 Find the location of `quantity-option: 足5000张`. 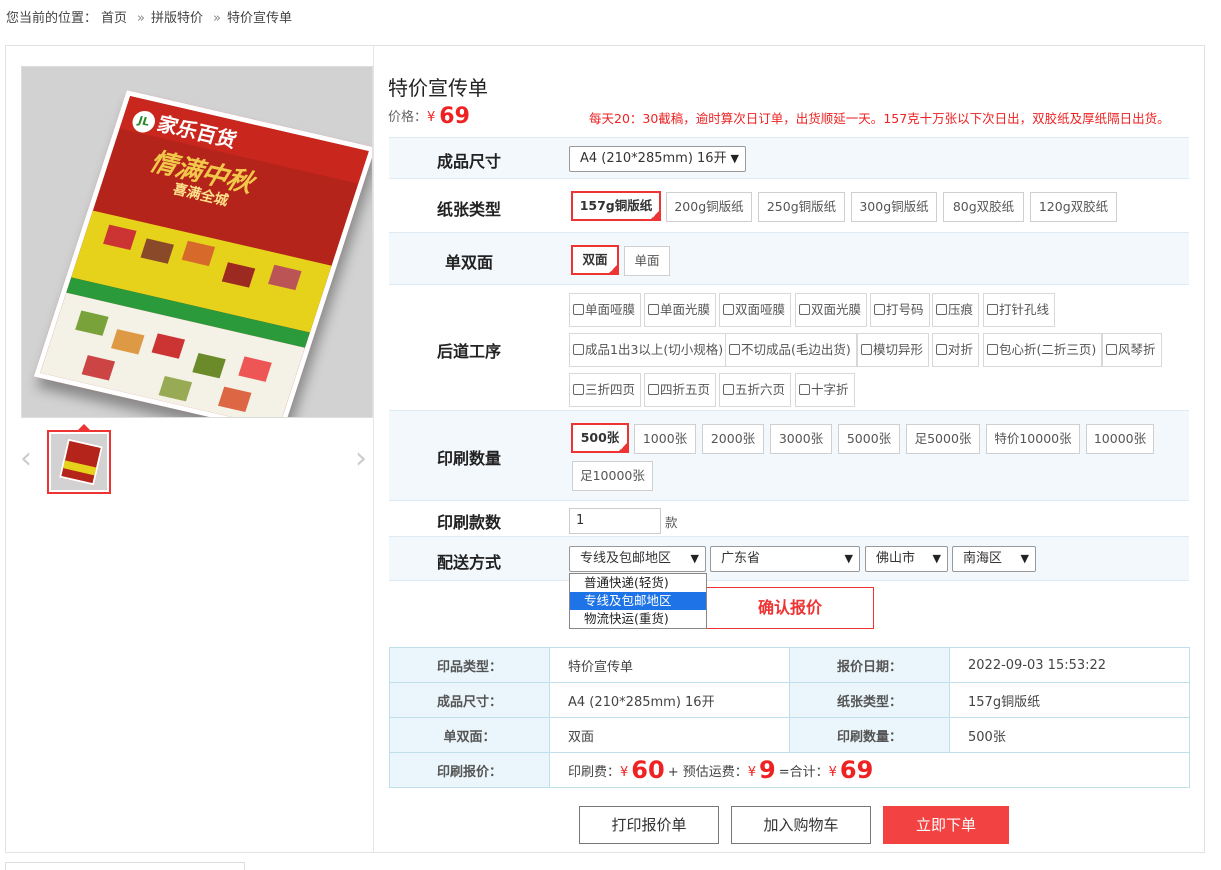

quantity-option: 足5000张 is located at coordinates (943, 439).